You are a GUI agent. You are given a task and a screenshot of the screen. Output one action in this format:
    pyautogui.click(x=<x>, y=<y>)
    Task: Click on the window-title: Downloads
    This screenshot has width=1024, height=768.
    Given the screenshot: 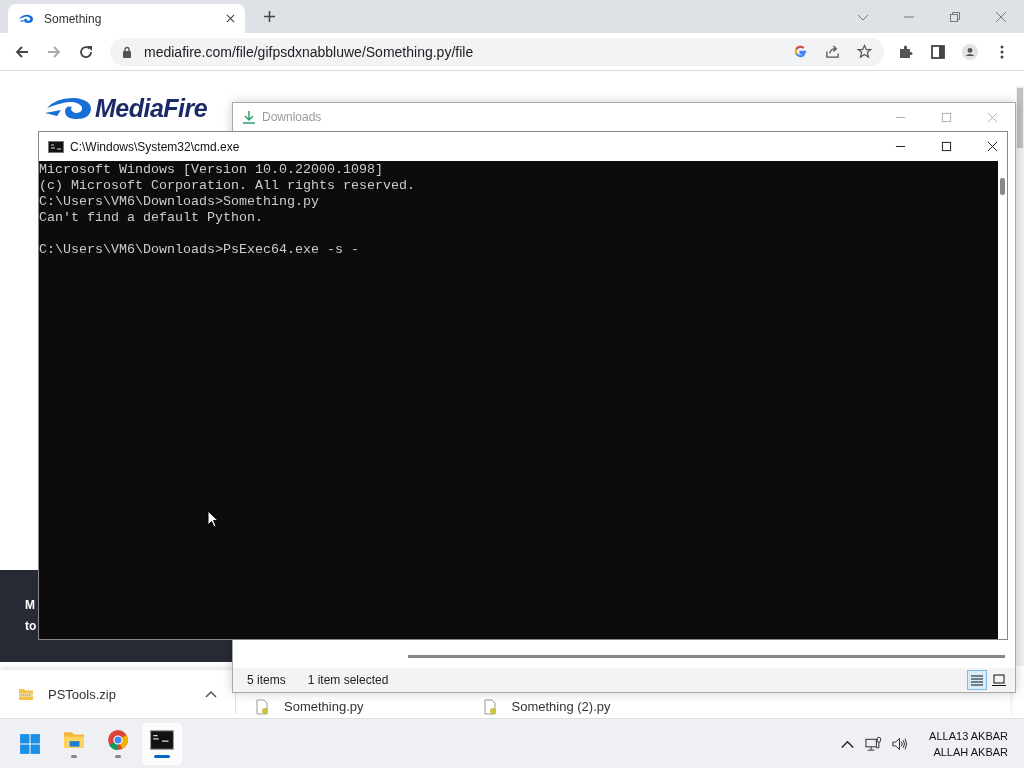 What is the action you would take?
    pyautogui.click(x=292, y=117)
    